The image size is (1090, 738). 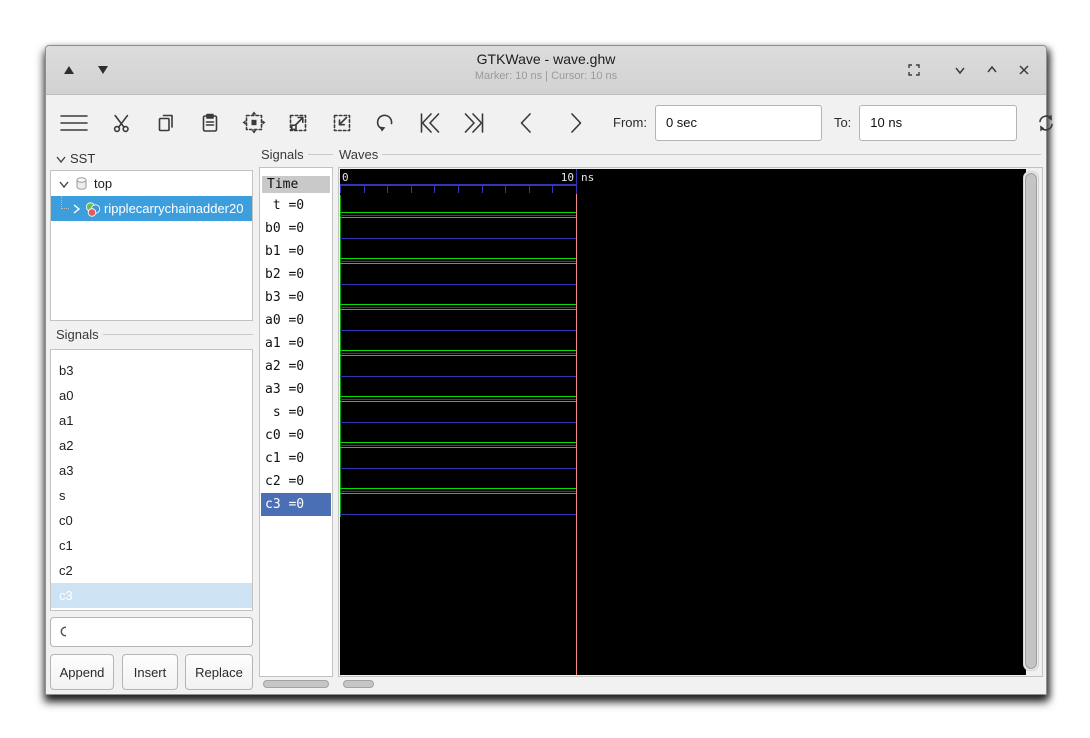 What do you see at coordinates (546, 76) in the screenshot?
I see `marker-cursor-status: Marker: 10 ns | Cursor: 10 ns` at bounding box center [546, 76].